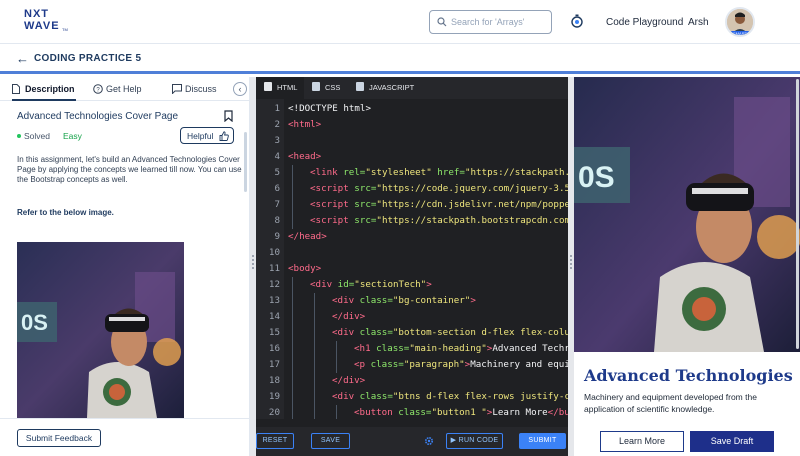  Describe the element at coordinates (412, 269) in the screenshot. I see `code-line: 11 <body>` at that location.